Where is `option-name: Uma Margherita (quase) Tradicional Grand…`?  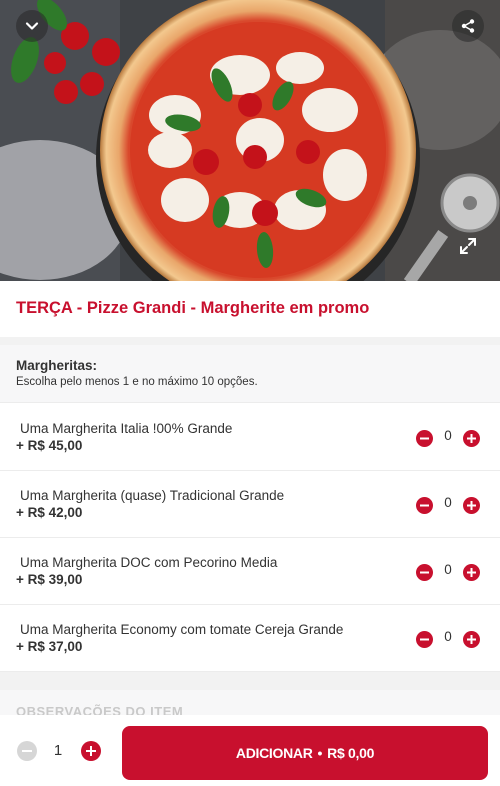
option-name: Uma Margherita (quase) Tradicional Grand… is located at coordinates (152, 495).